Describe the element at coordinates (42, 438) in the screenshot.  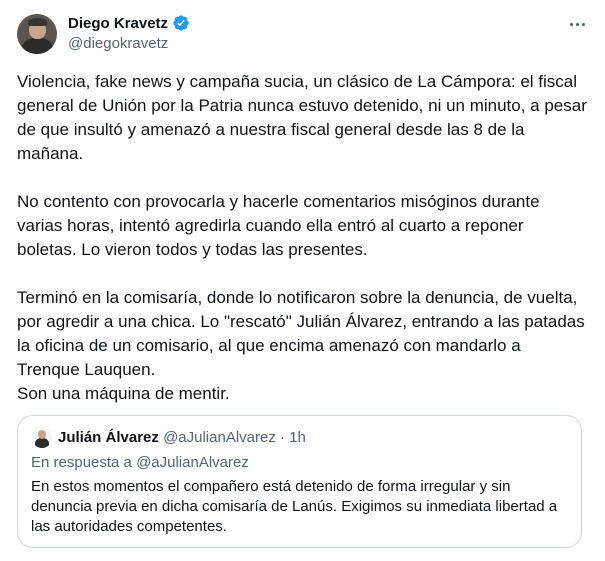
I see `quoted-avatar` at that location.